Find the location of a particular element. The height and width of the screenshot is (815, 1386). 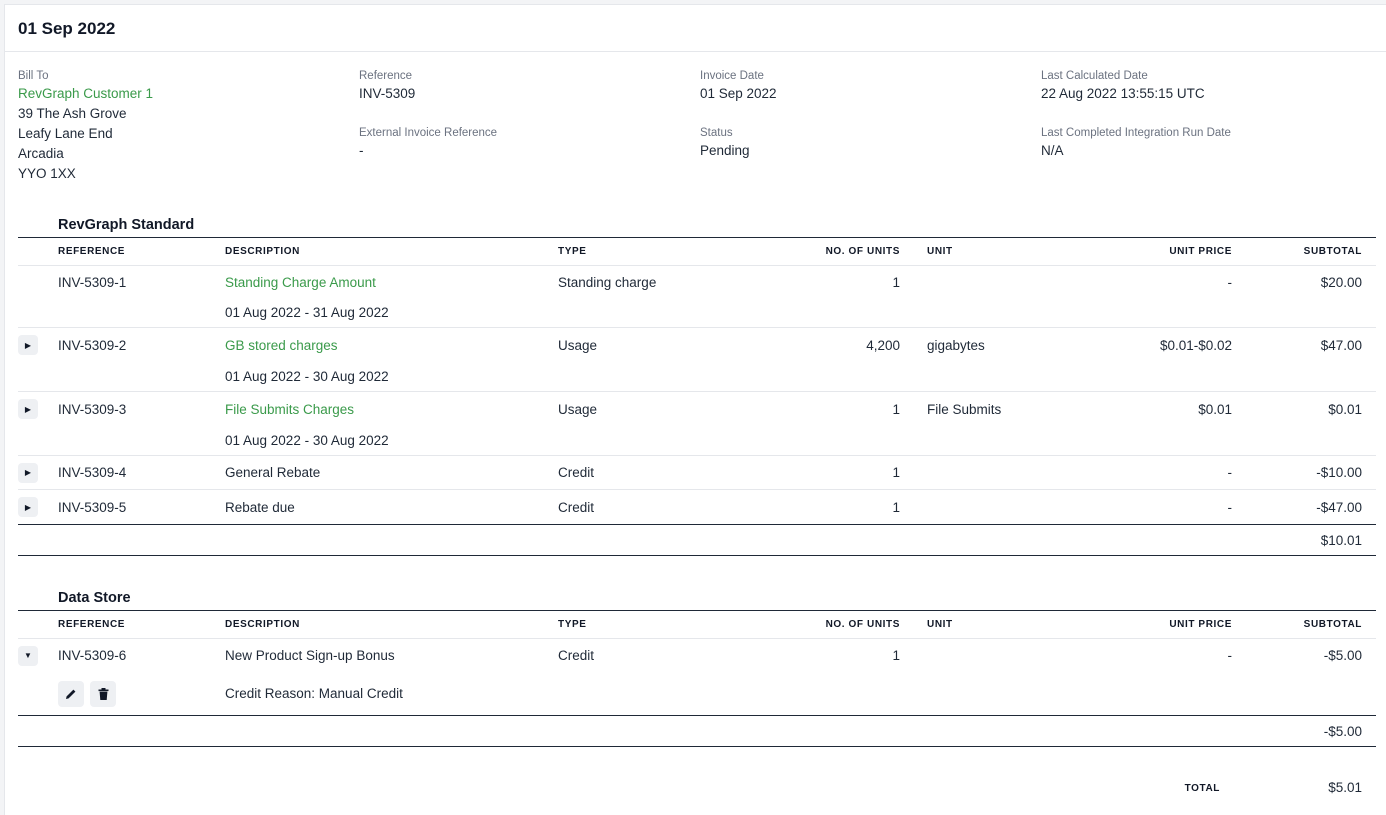

row-description: General Rebate is located at coordinates (273, 472).